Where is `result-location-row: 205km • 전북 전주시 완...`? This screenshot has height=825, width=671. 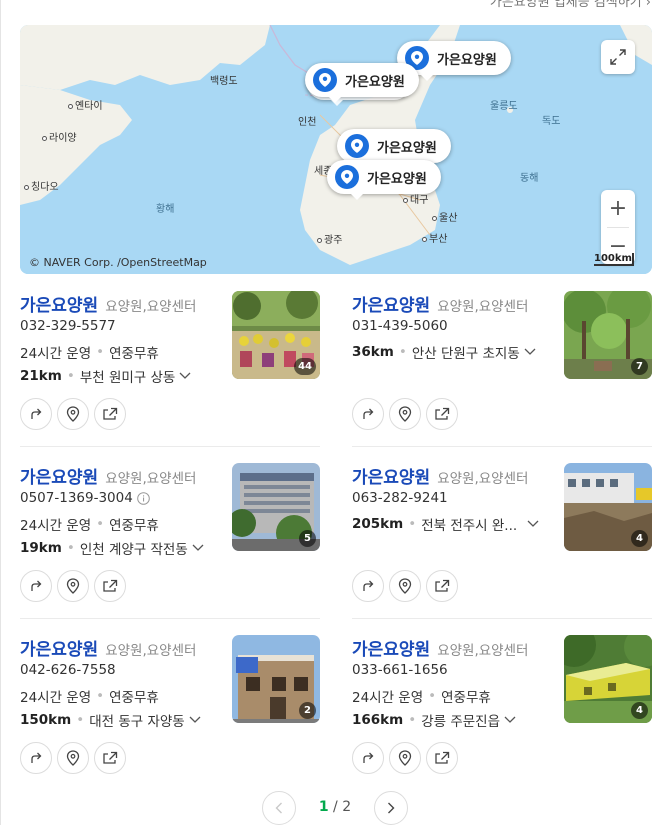
result-location-row: 205km • 전북 전주시 완... is located at coordinates (445, 524).